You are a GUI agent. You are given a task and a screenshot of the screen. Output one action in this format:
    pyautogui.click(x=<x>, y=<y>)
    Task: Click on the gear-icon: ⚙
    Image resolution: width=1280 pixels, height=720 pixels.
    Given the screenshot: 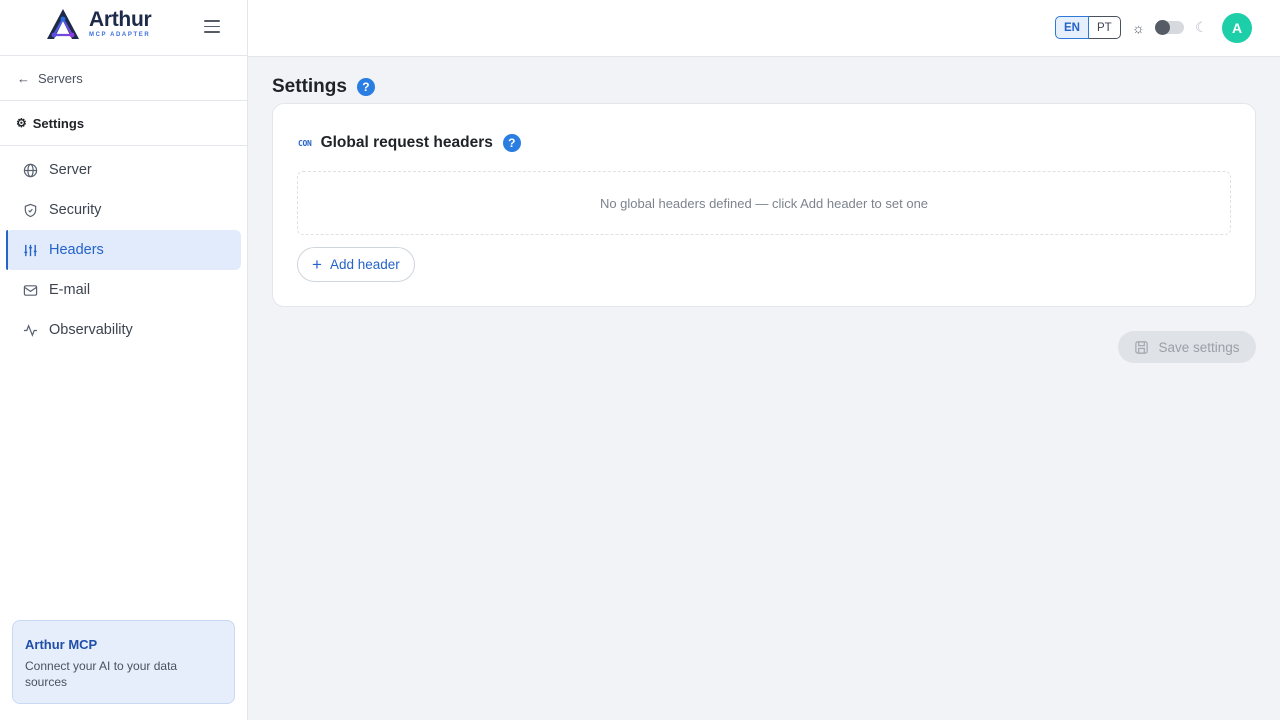 What is the action you would take?
    pyautogui.click(x=21, y=123)
    